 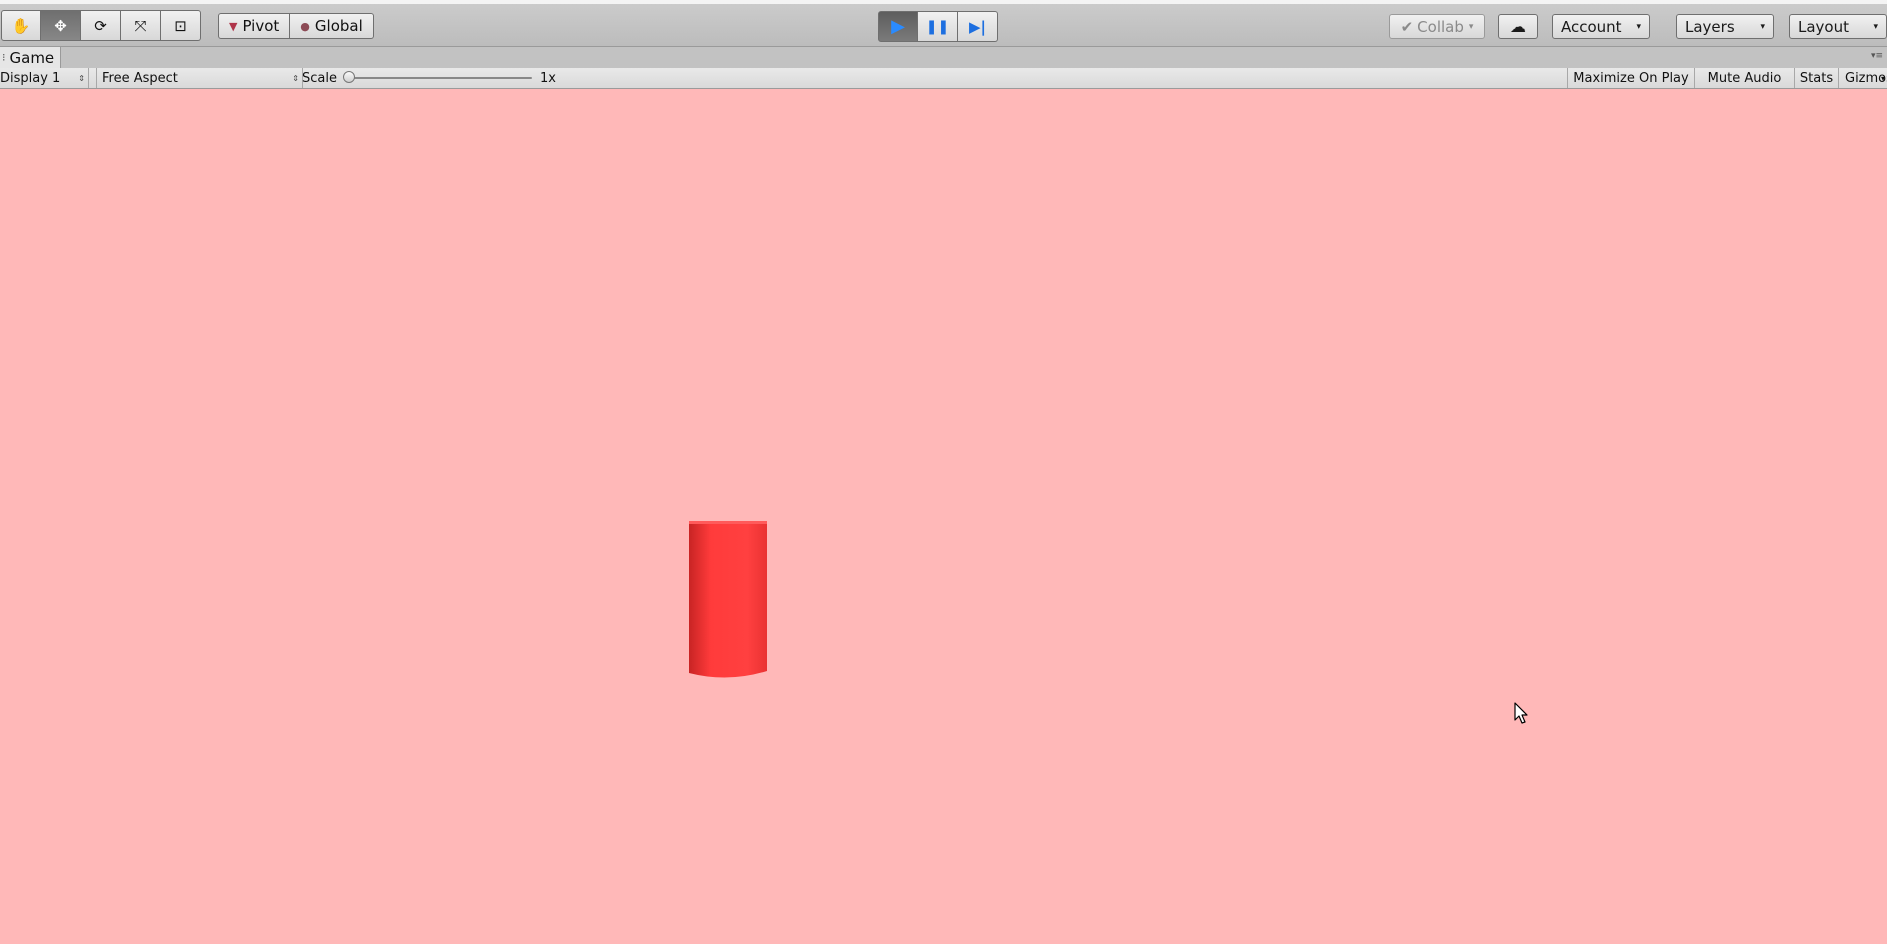 I want to click on pause-icon: ❚❚, so click(x=937, y=26).